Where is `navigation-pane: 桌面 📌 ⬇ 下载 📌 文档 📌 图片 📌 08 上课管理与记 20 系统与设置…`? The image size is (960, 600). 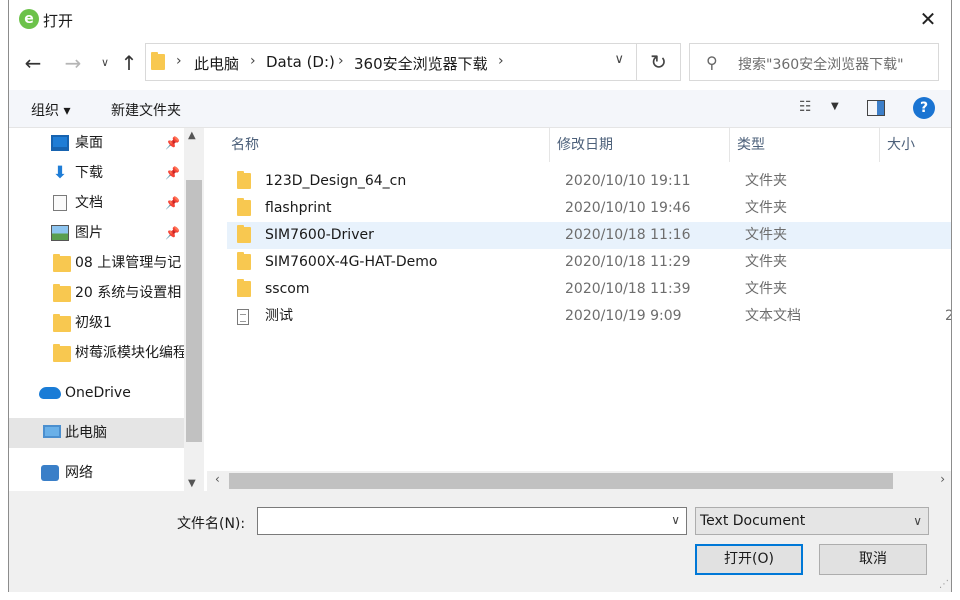 navigation-pane: 桌面 📌 ⬇ 下载 📌 文档 📌 图片 📌 08 上课管理与记 20 系统与设置… is located at coordinates (106, 309).